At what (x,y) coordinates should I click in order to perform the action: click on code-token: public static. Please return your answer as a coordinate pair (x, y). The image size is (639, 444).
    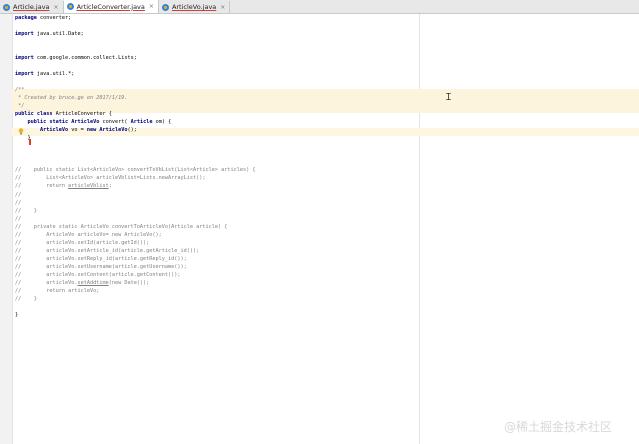
    Looking at the image, I should click on (49, 122).